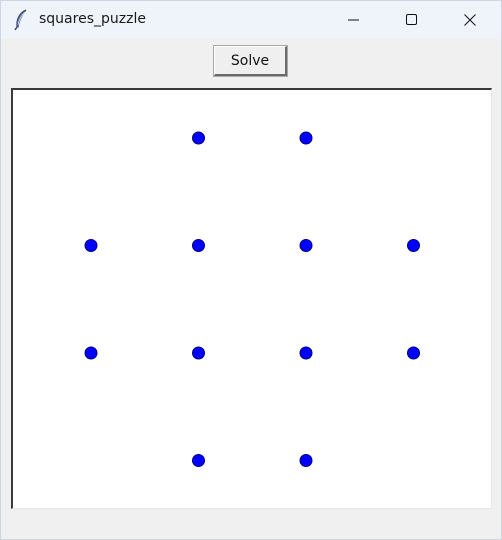 Image resolution: width=502 pixels, height=540 pixels. Describe the element at coordinates (91, 353) in the screenshot. I see `puzzle-dot-r2-c0` at that location.